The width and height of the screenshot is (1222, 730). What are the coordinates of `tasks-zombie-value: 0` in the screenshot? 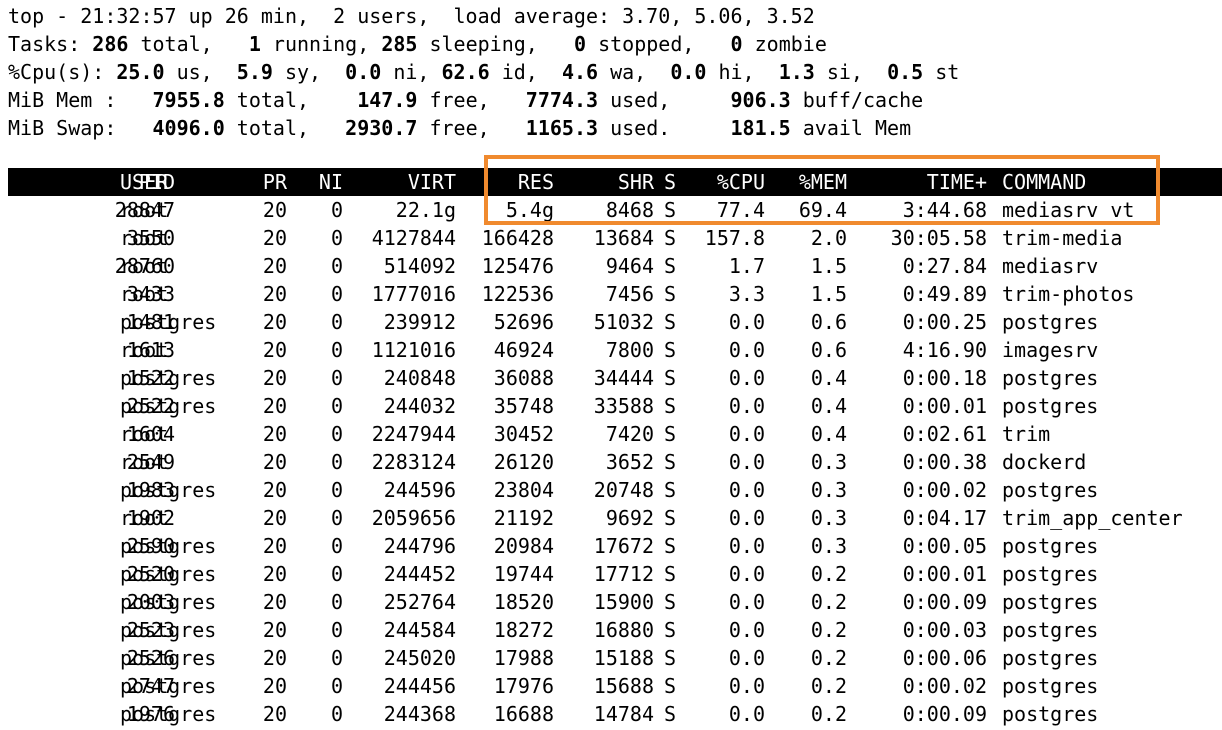 It's located at (736, 44).